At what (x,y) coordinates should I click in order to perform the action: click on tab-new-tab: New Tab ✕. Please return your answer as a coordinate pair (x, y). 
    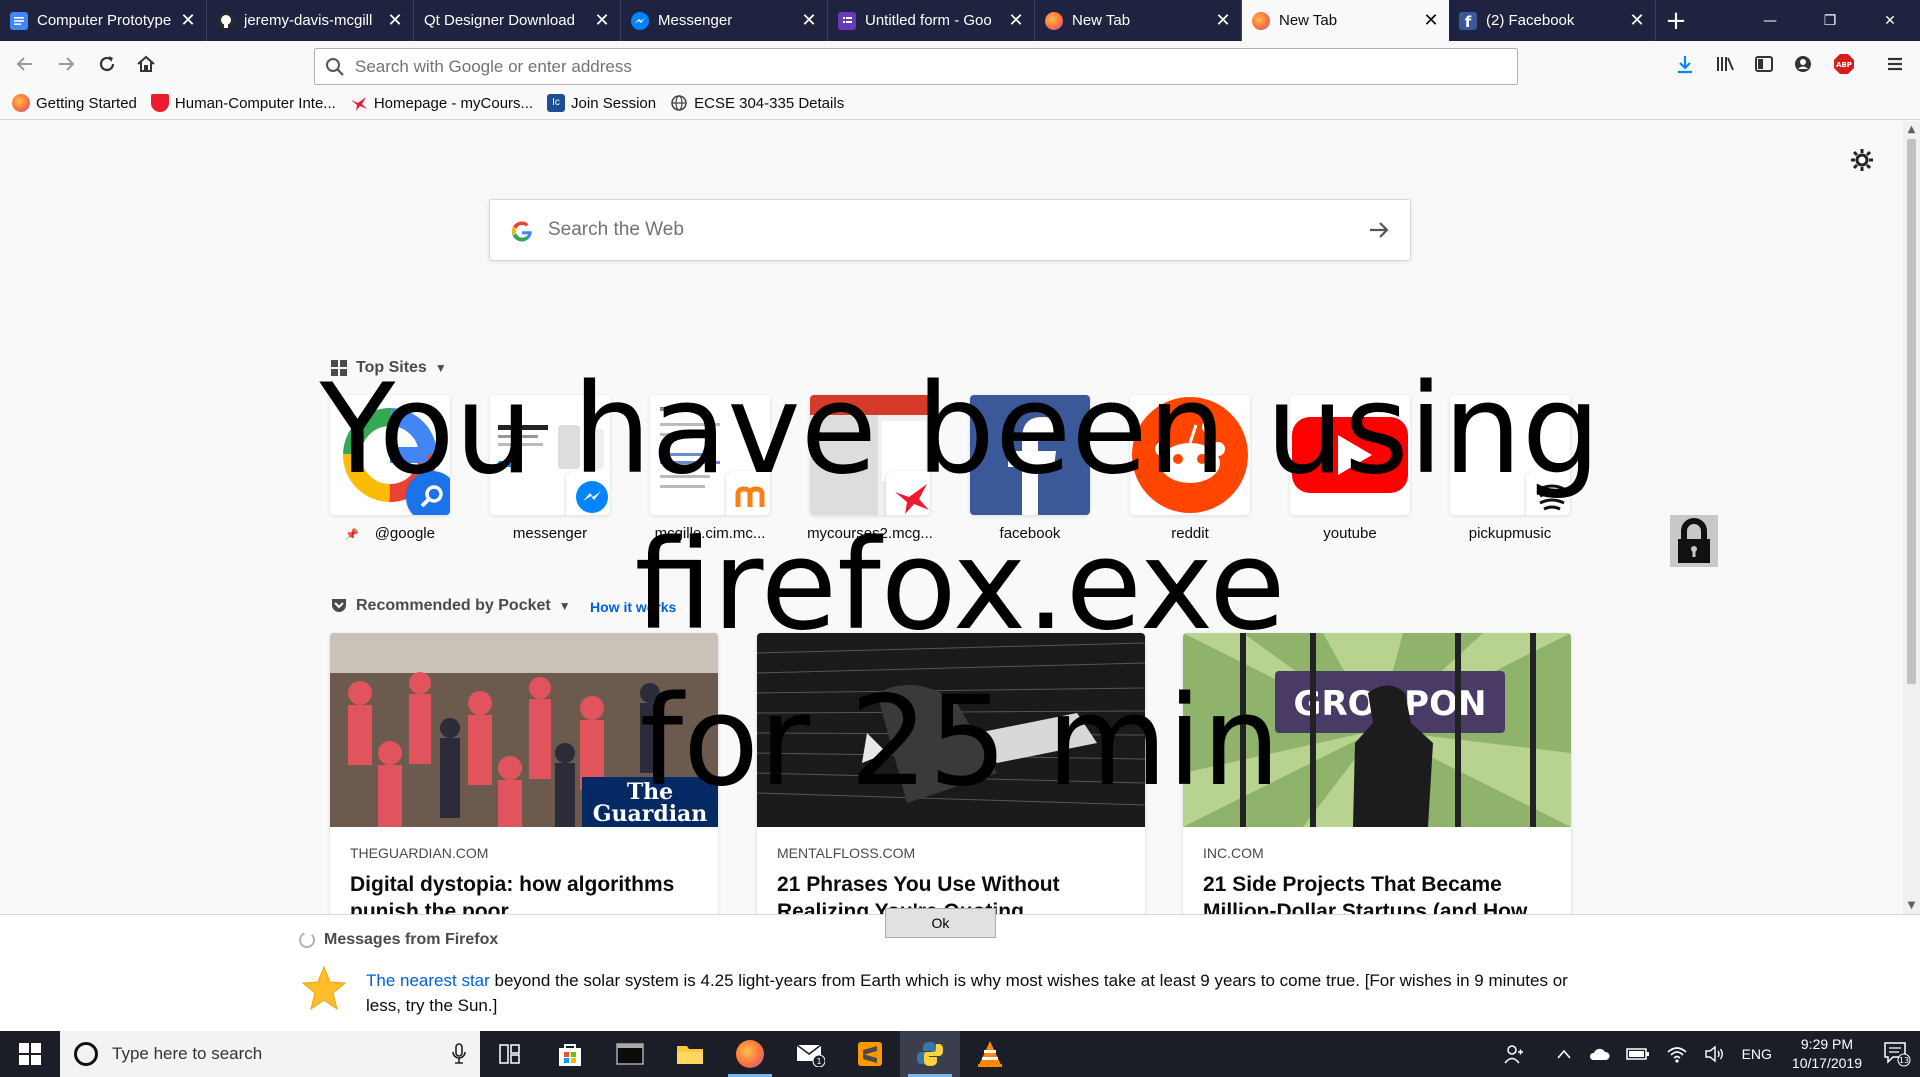
    Looking at the image, I should click on (1138, 20).